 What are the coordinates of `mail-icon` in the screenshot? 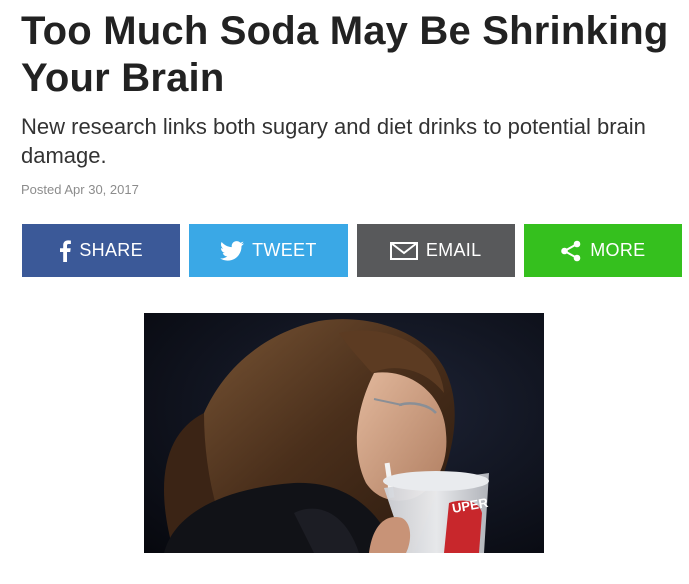 It's located at (403, 250).